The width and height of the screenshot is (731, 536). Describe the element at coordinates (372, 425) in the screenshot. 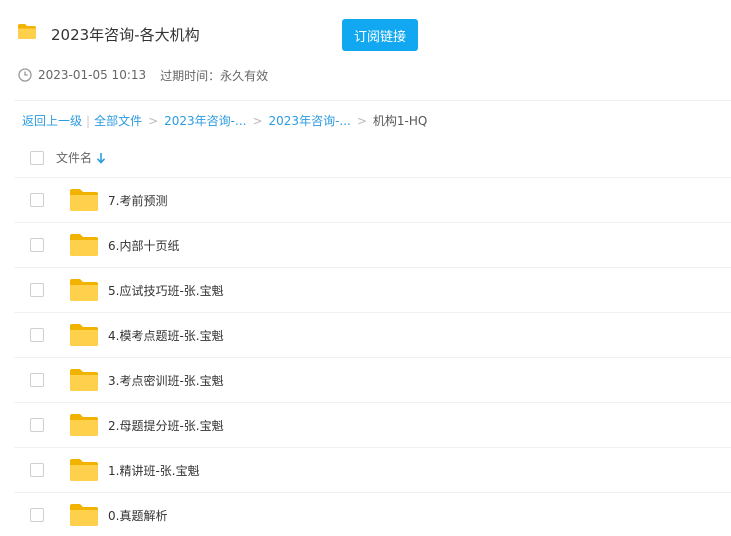

I see `list-item: 2.母题提分班-张.宝魁` at that location.